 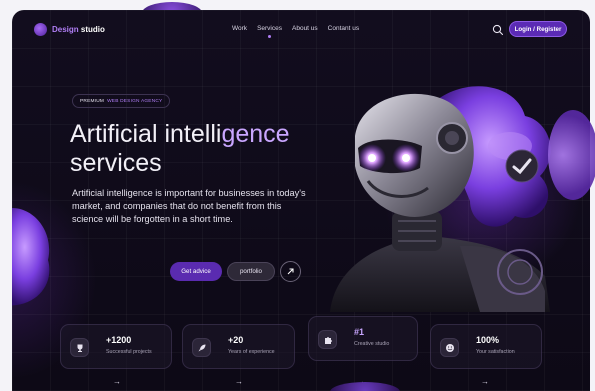 I want to click on get-advice-button: Get advice, so click(x=196, y=271).